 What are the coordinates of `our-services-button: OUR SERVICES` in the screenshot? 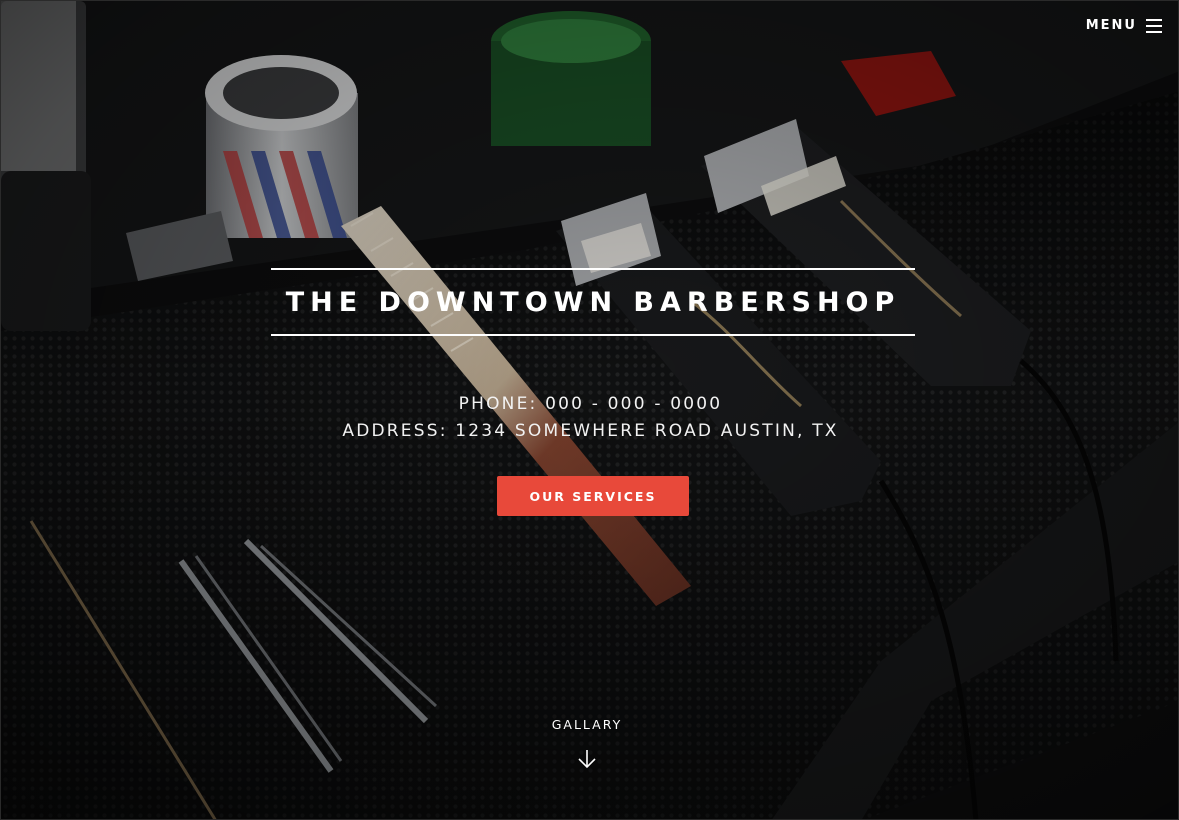 It's located at (593, 496).